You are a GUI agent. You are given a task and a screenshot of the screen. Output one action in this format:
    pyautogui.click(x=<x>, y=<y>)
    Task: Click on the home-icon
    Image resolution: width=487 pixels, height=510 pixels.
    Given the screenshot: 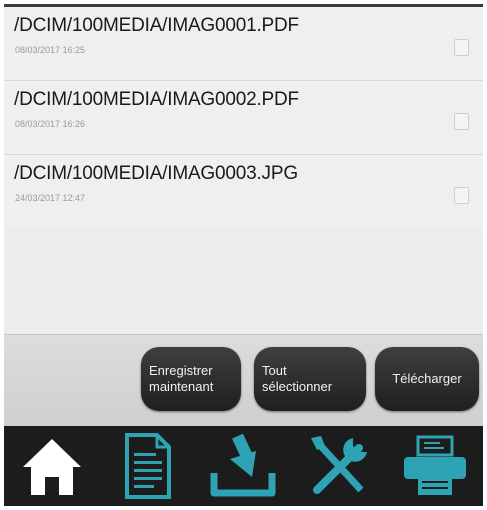 What is the action you would take?
    pyautogui.click(x=51, y=467)
    